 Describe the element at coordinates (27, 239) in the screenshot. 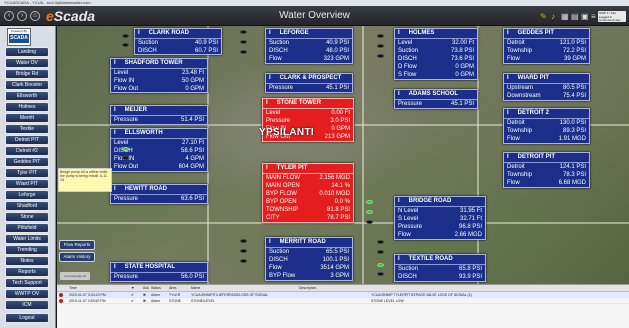

I see `sidebar-item-water-limits: Water Limits` at that location.